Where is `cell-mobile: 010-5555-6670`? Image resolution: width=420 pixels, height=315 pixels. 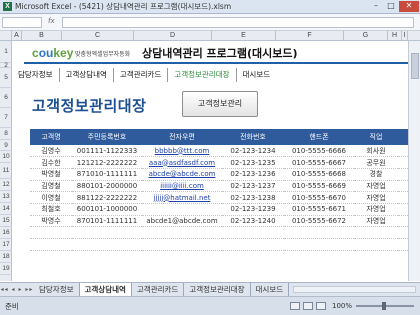 cell-mobile: 010-5555-6670 is located at coordinates (319, 197).